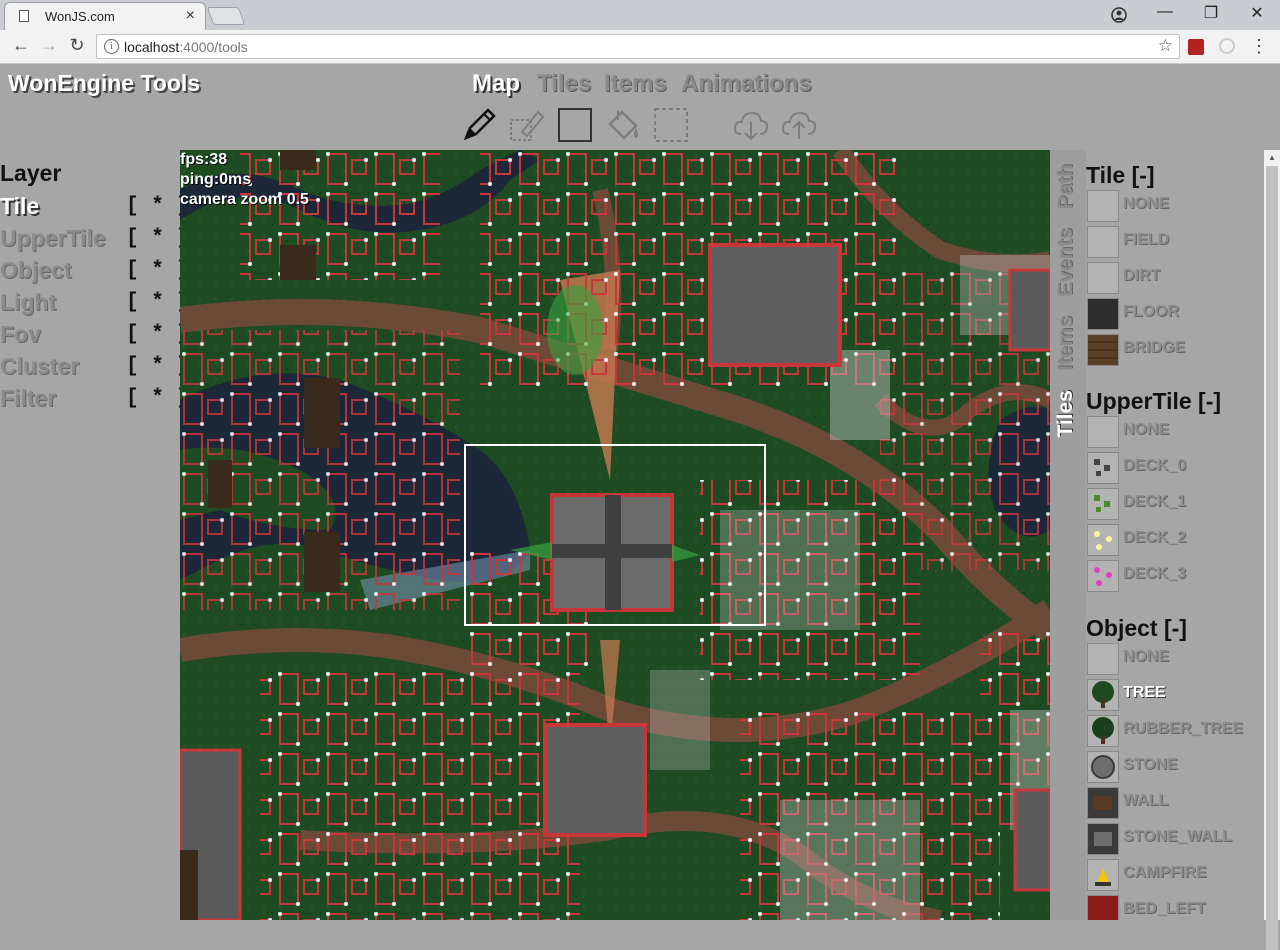  What do you see at coordinates (21, 45) in the screenshot?
I see `back-button: ←` at bounding box center [21, 45].